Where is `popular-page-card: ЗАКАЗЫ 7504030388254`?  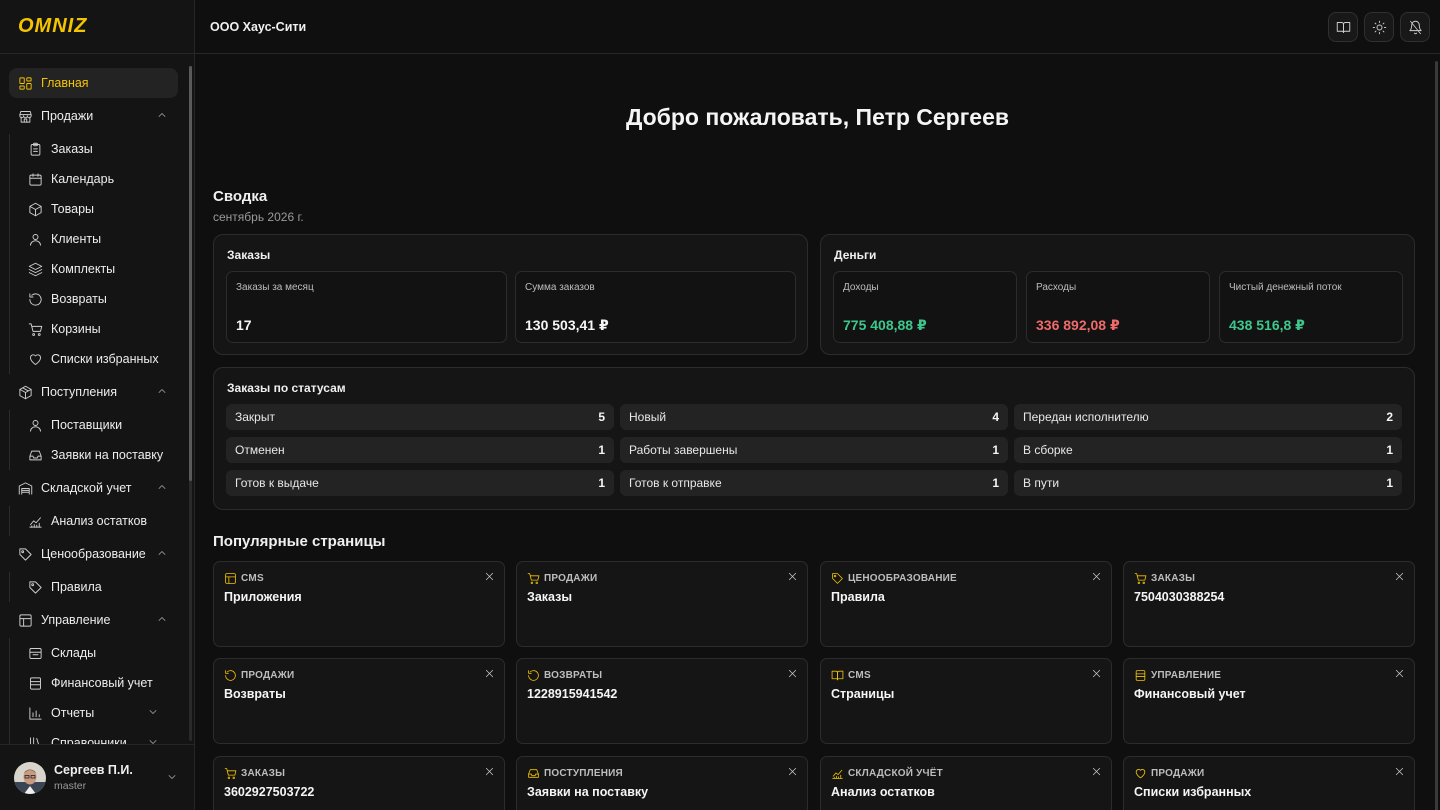 popular-page-card: ЗАКАЗЫ 7504030388254 is located at coordinates (1269, 604).